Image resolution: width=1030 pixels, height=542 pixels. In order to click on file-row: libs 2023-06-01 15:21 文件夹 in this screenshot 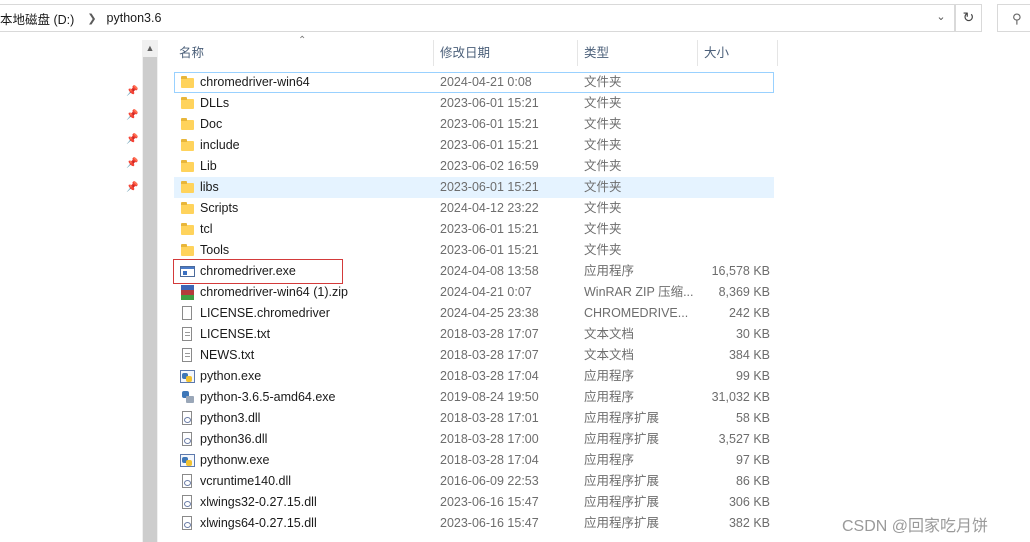, I will do `click(474, 187)`.